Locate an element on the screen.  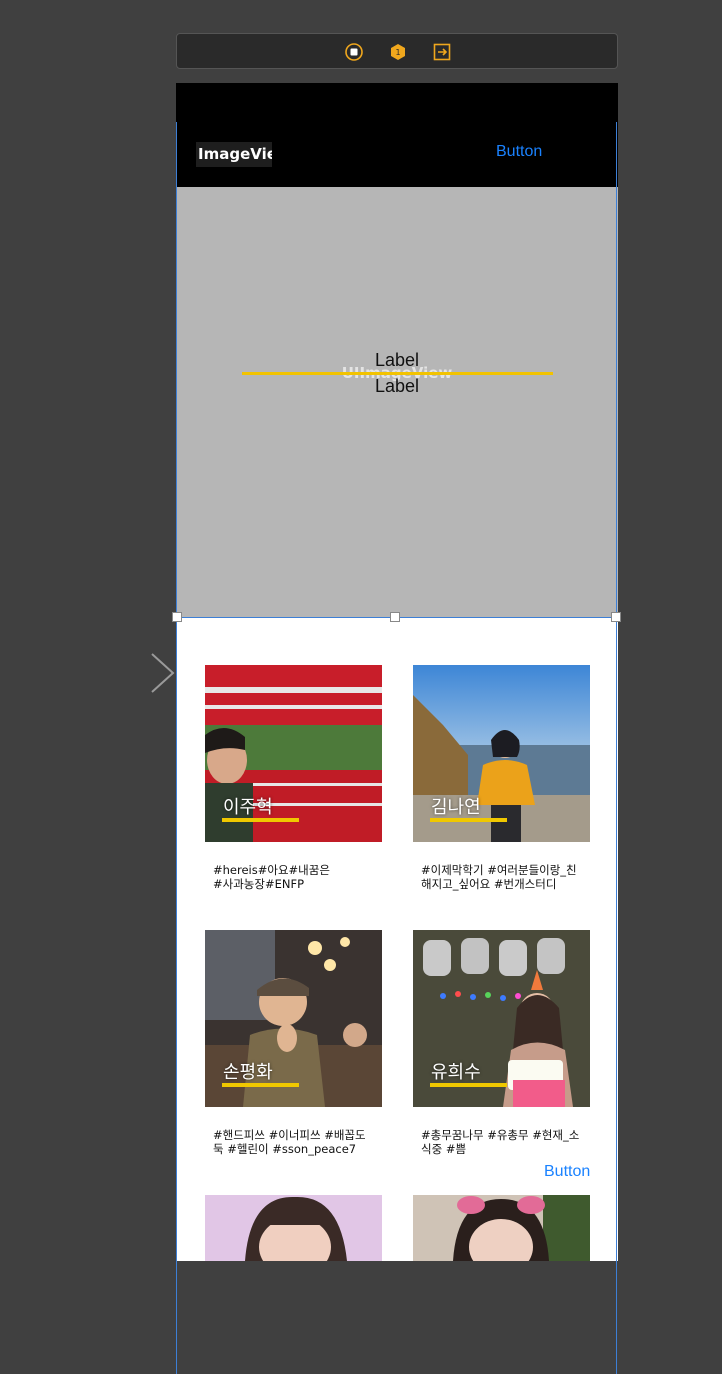
profile-tags: #핸드피쓰 #이너피쓰 #배꼽도 둑 #헬린이 #sson_peace7 is located at coordinates (298, 1142).